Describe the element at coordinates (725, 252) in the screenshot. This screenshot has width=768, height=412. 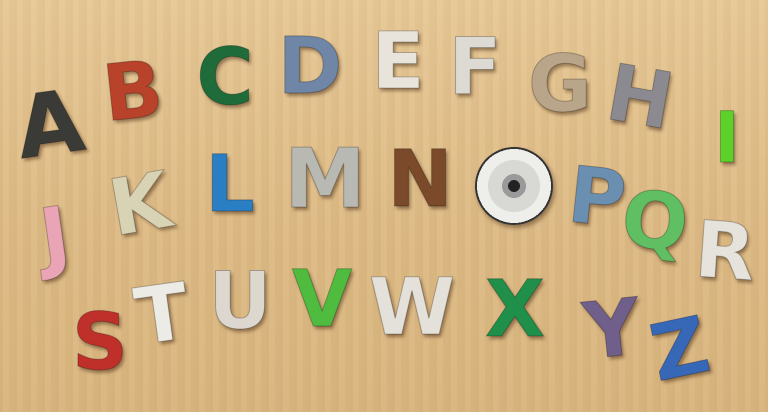
I see `letter-r: R` at that location.